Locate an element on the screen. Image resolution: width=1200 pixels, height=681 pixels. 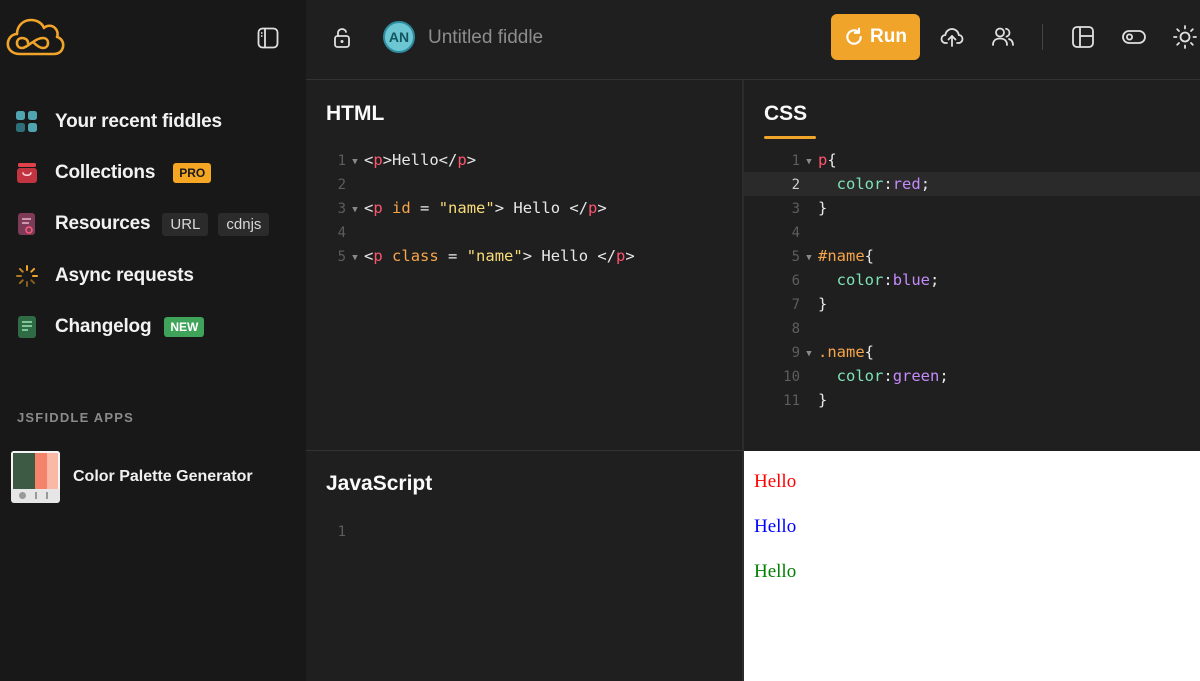
jsfiddle-logo is located at coordinates (35, 37).